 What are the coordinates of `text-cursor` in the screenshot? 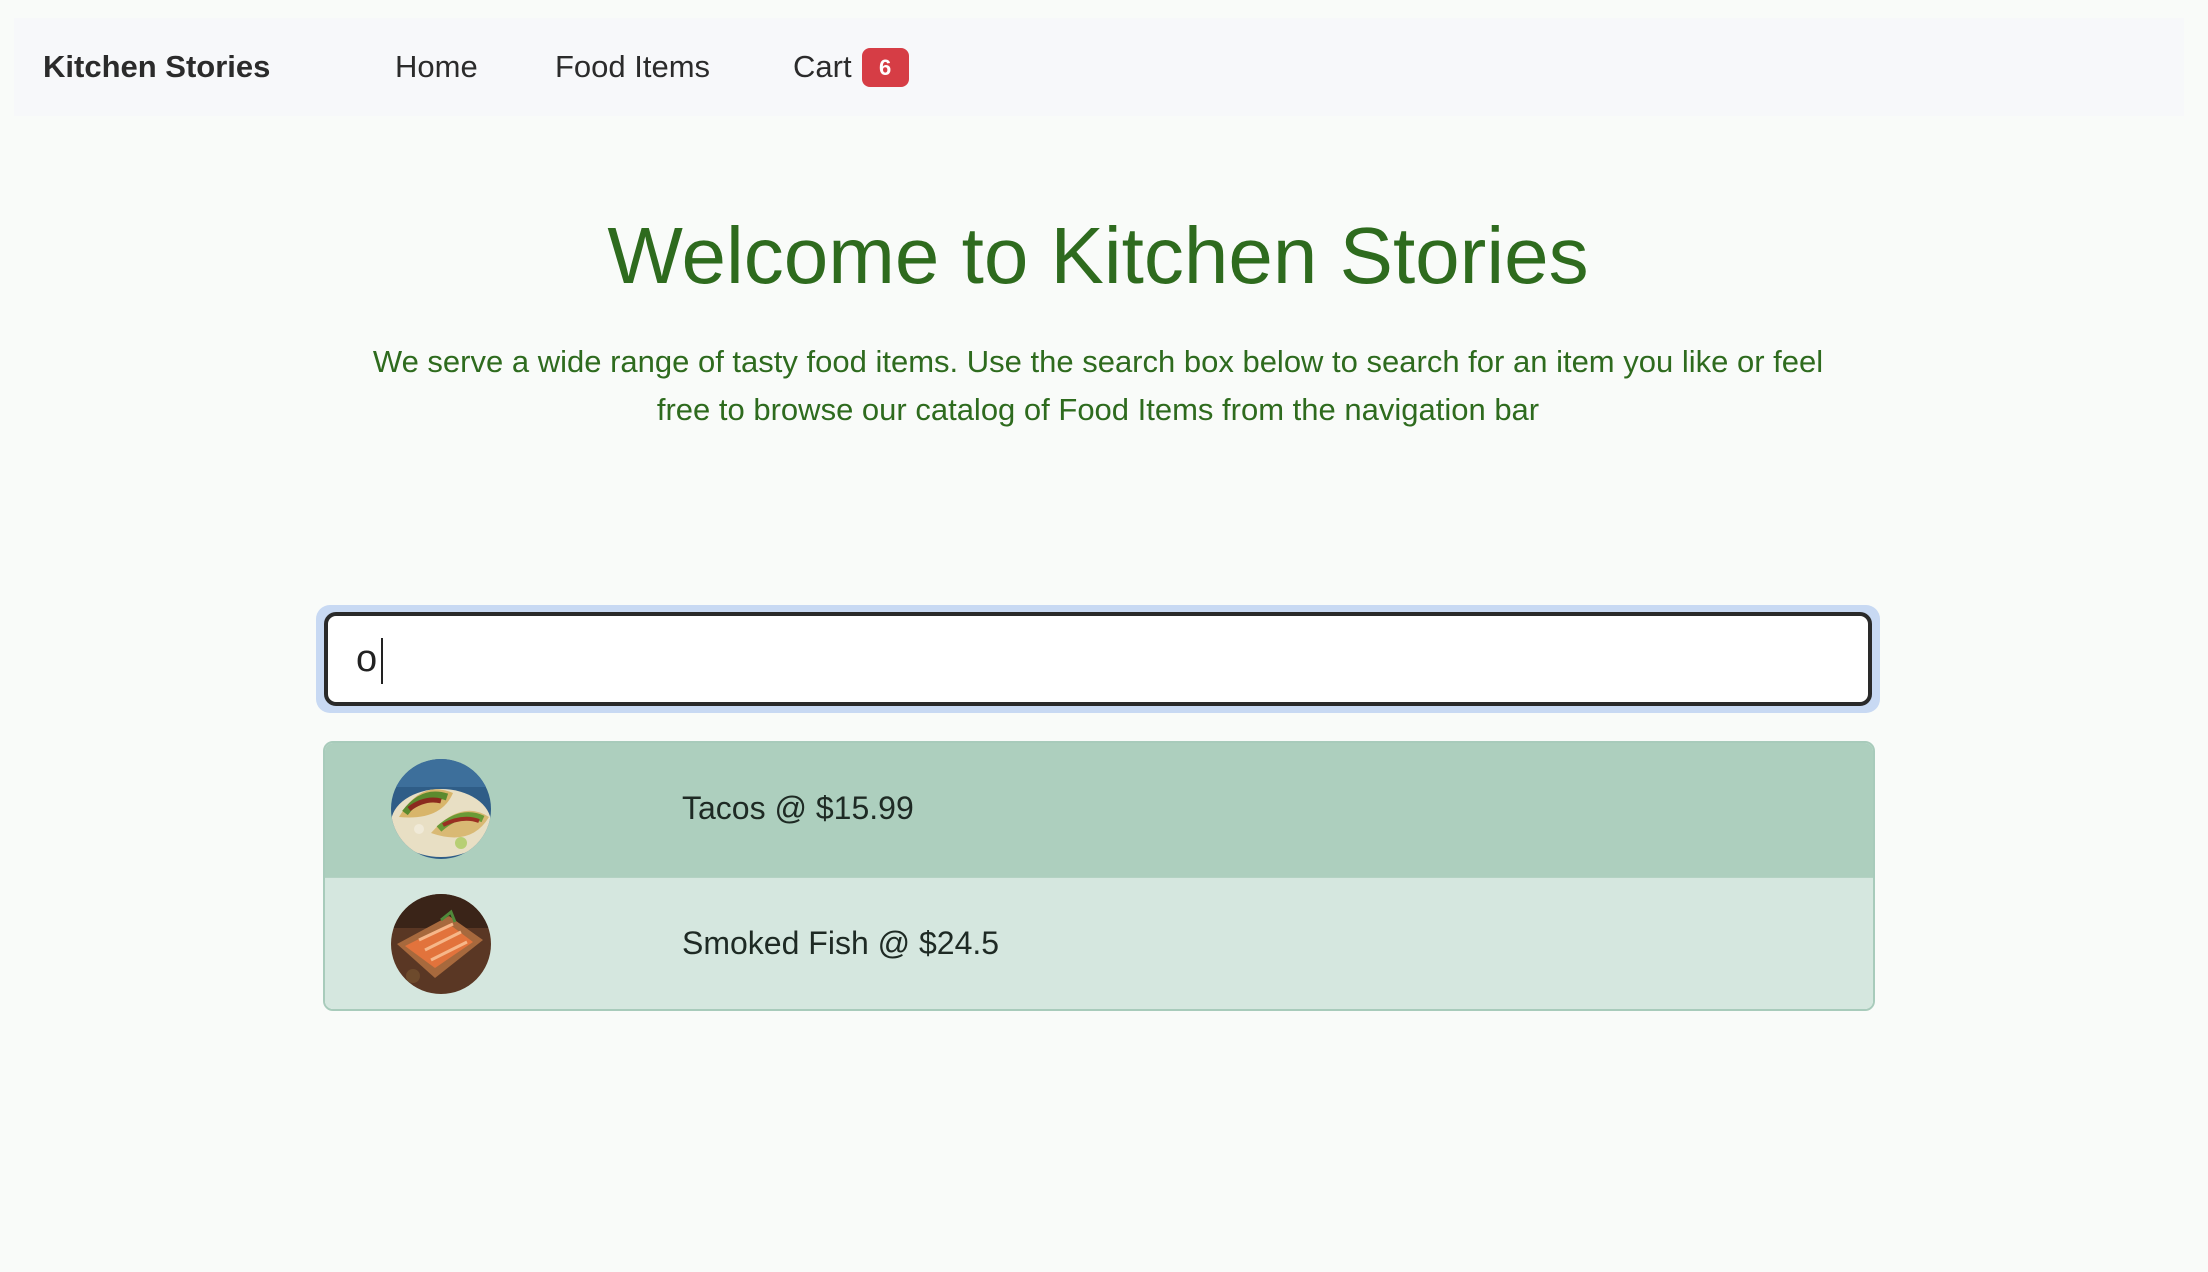 It's located at (382, 661).